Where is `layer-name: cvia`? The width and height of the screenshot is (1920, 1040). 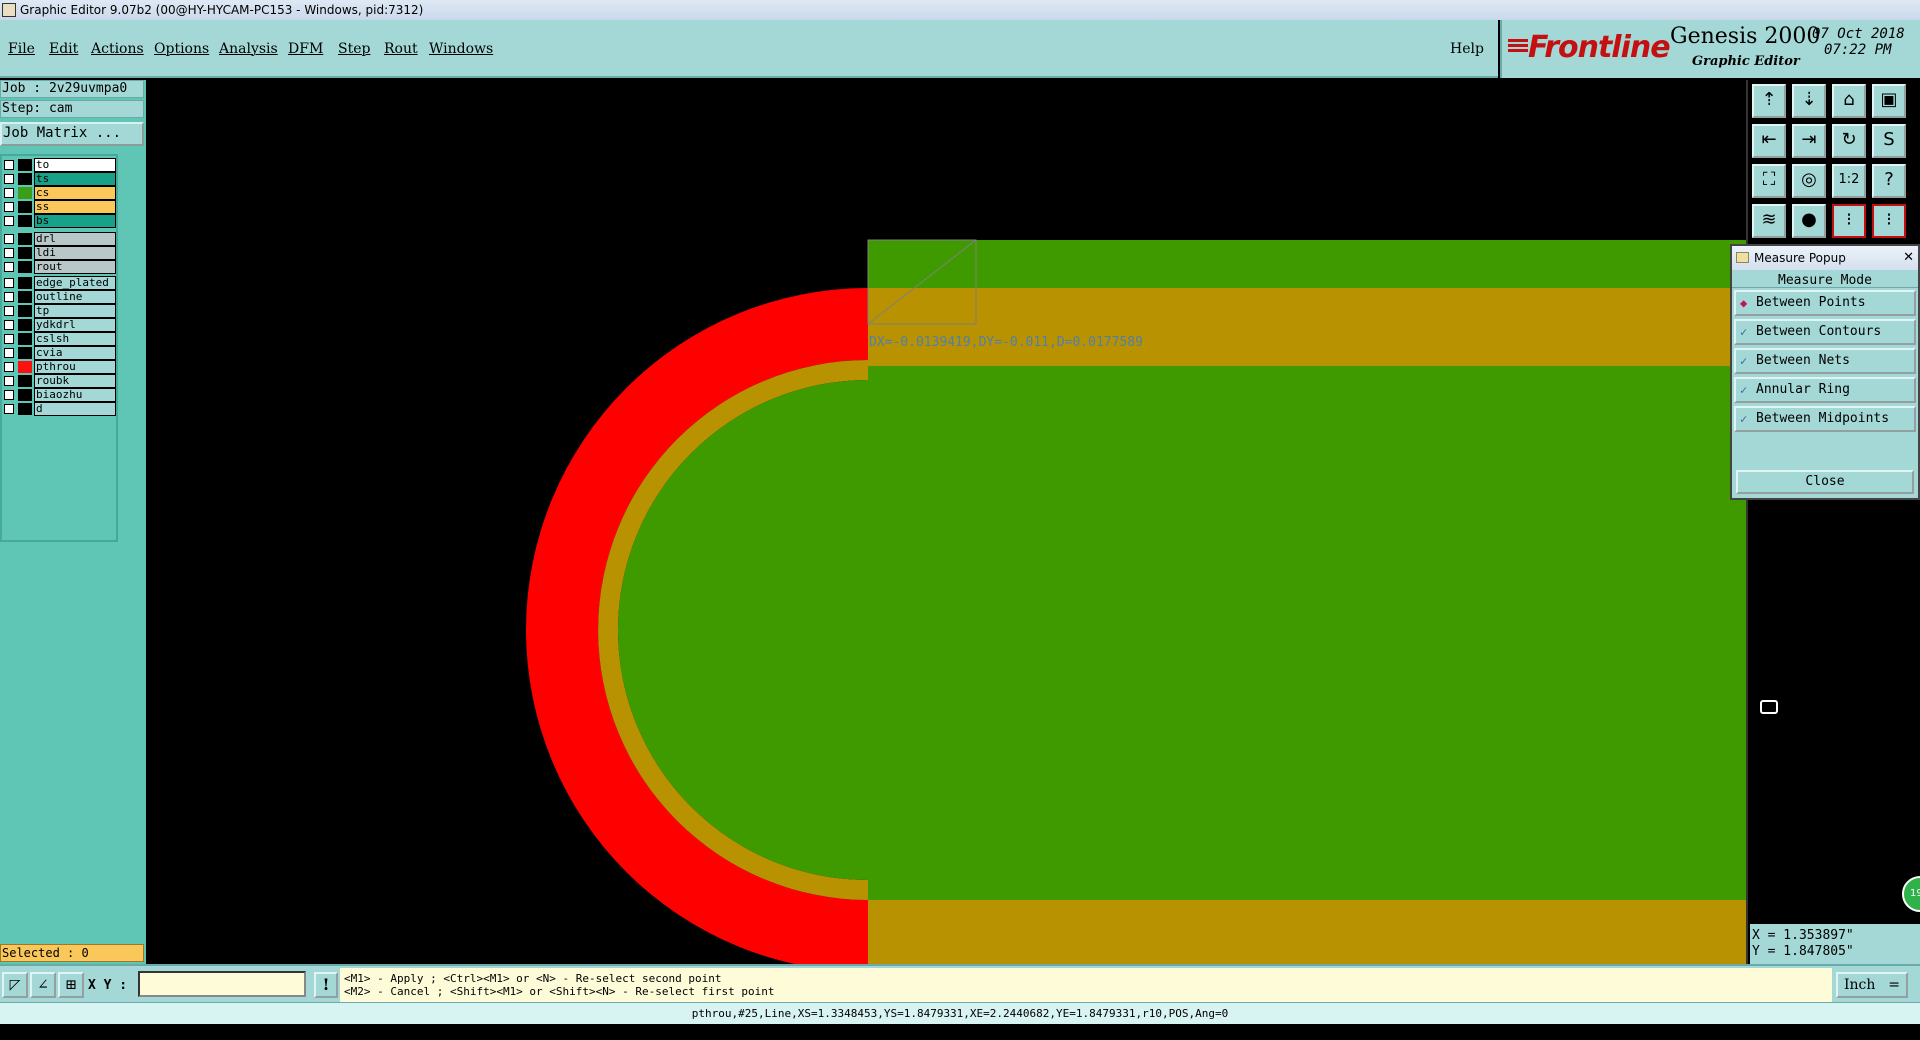
layer-name: cvia is located at coordinates (75, 353).